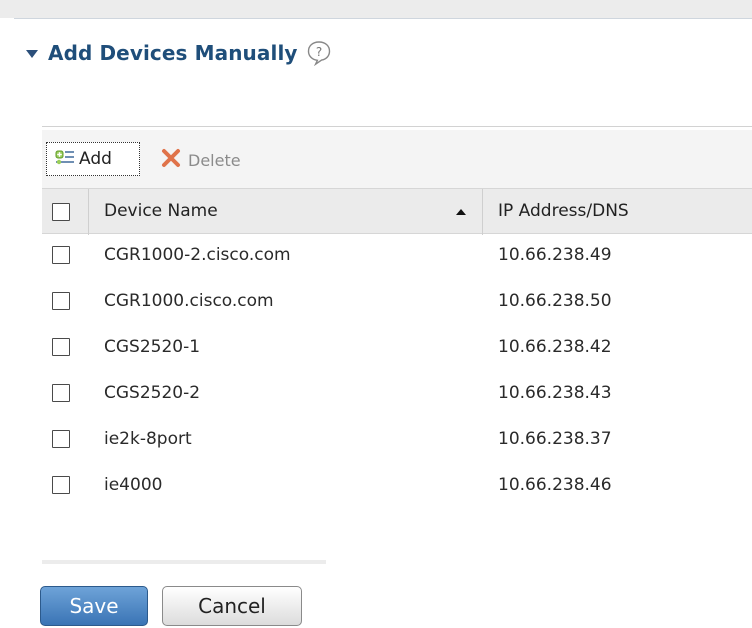  I want to click on add-label: Add, so click(95, 159).